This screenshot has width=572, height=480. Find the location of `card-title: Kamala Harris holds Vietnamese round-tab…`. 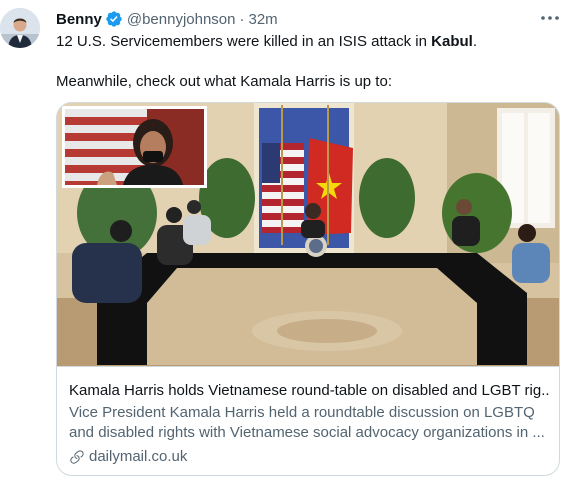

card-title: Kamala Harris holds Vietnamese round-tab… is located at coordinates (309, 391).